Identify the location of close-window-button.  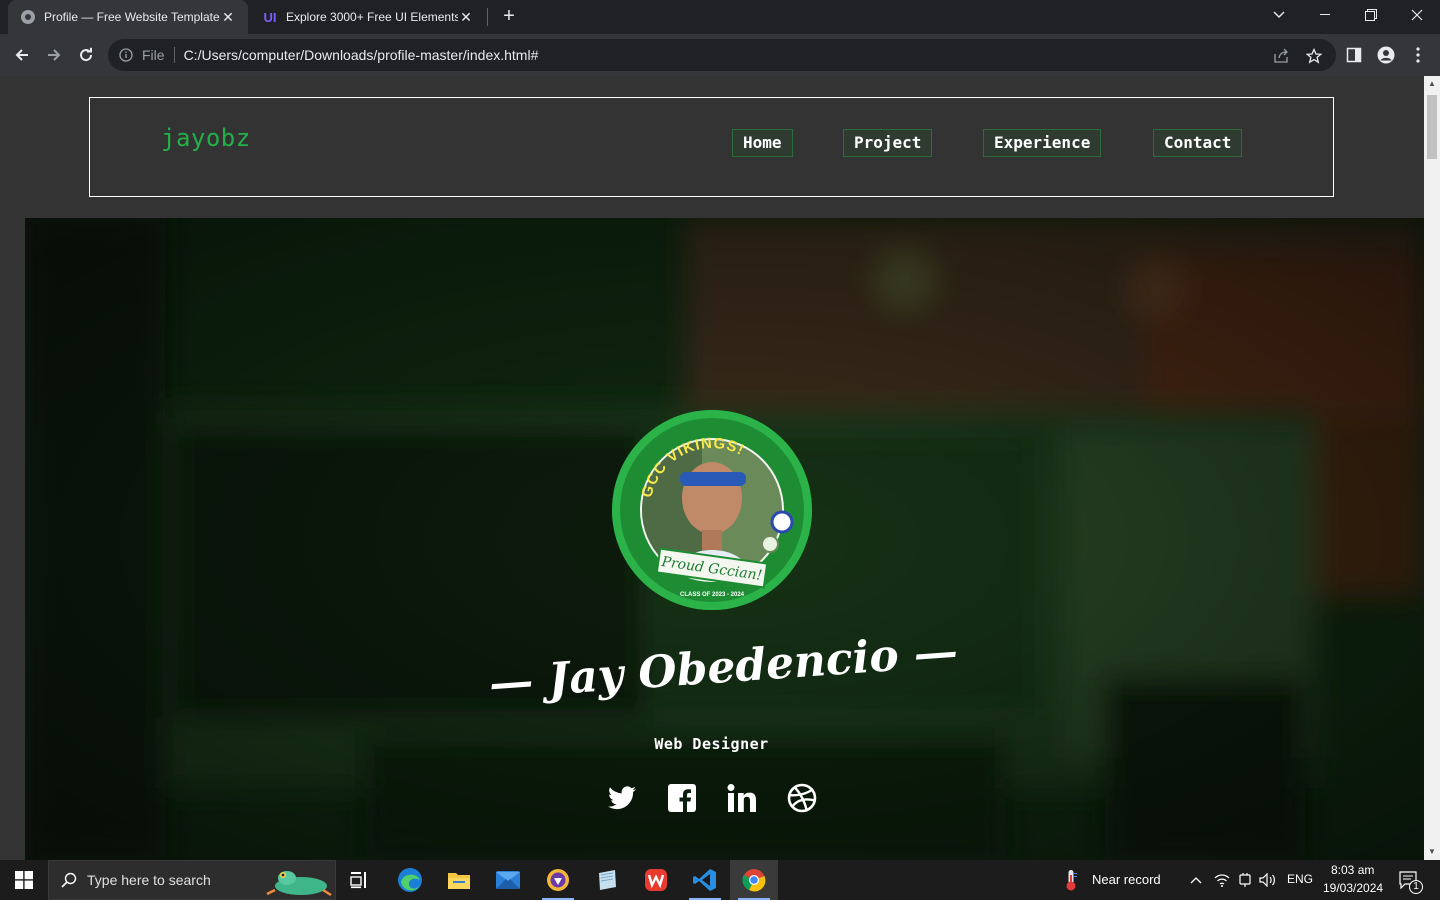
(1417, 15).